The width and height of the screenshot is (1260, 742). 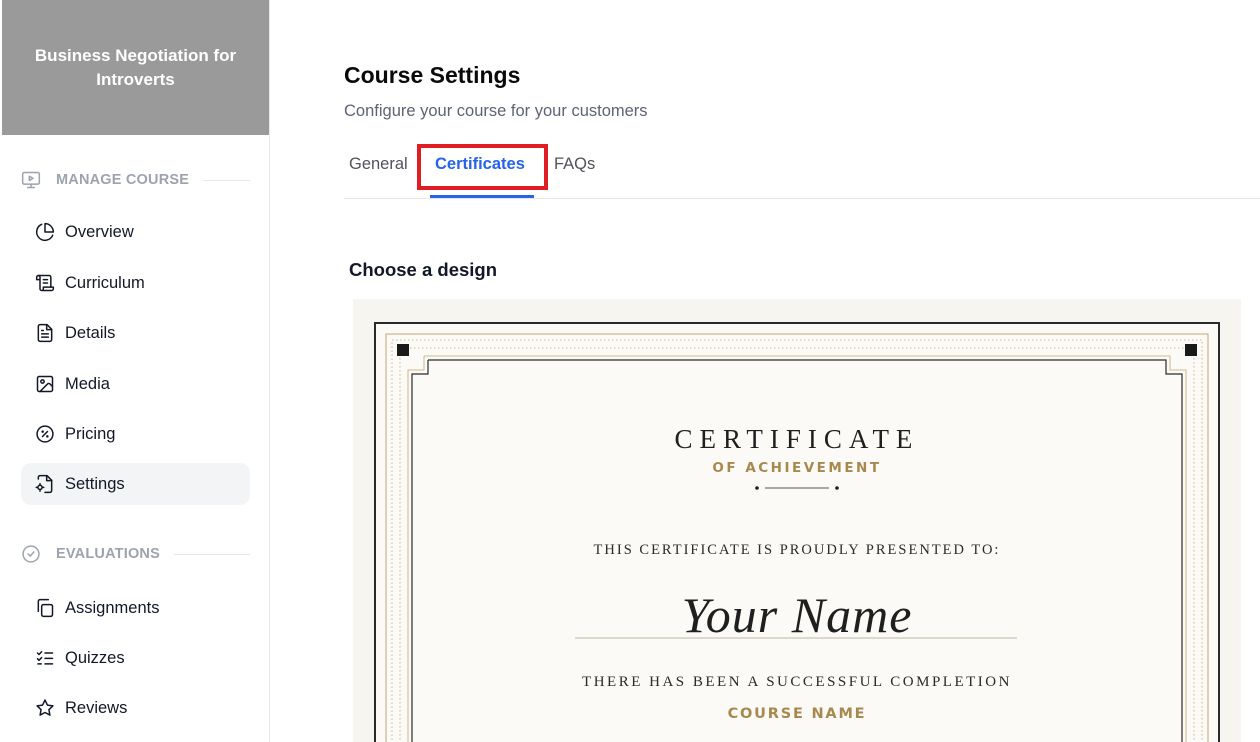 What do you see at coordinates (90, 433) in the screenshot?
I see `sidebar-item-label: Pricing` at bounding box center [90, 433].